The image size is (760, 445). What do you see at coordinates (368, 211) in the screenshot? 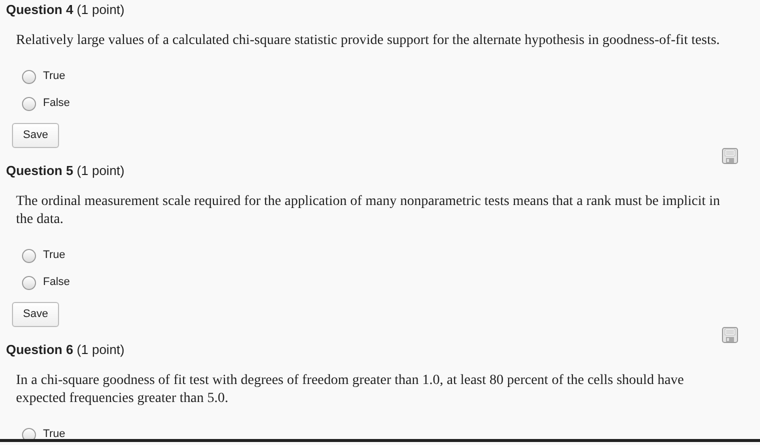
I see `question-text: The ordinal measurement scale required for the application of many nonparametric tests means that a rank must be implicit in the data.` at bounding box center [368, 211].